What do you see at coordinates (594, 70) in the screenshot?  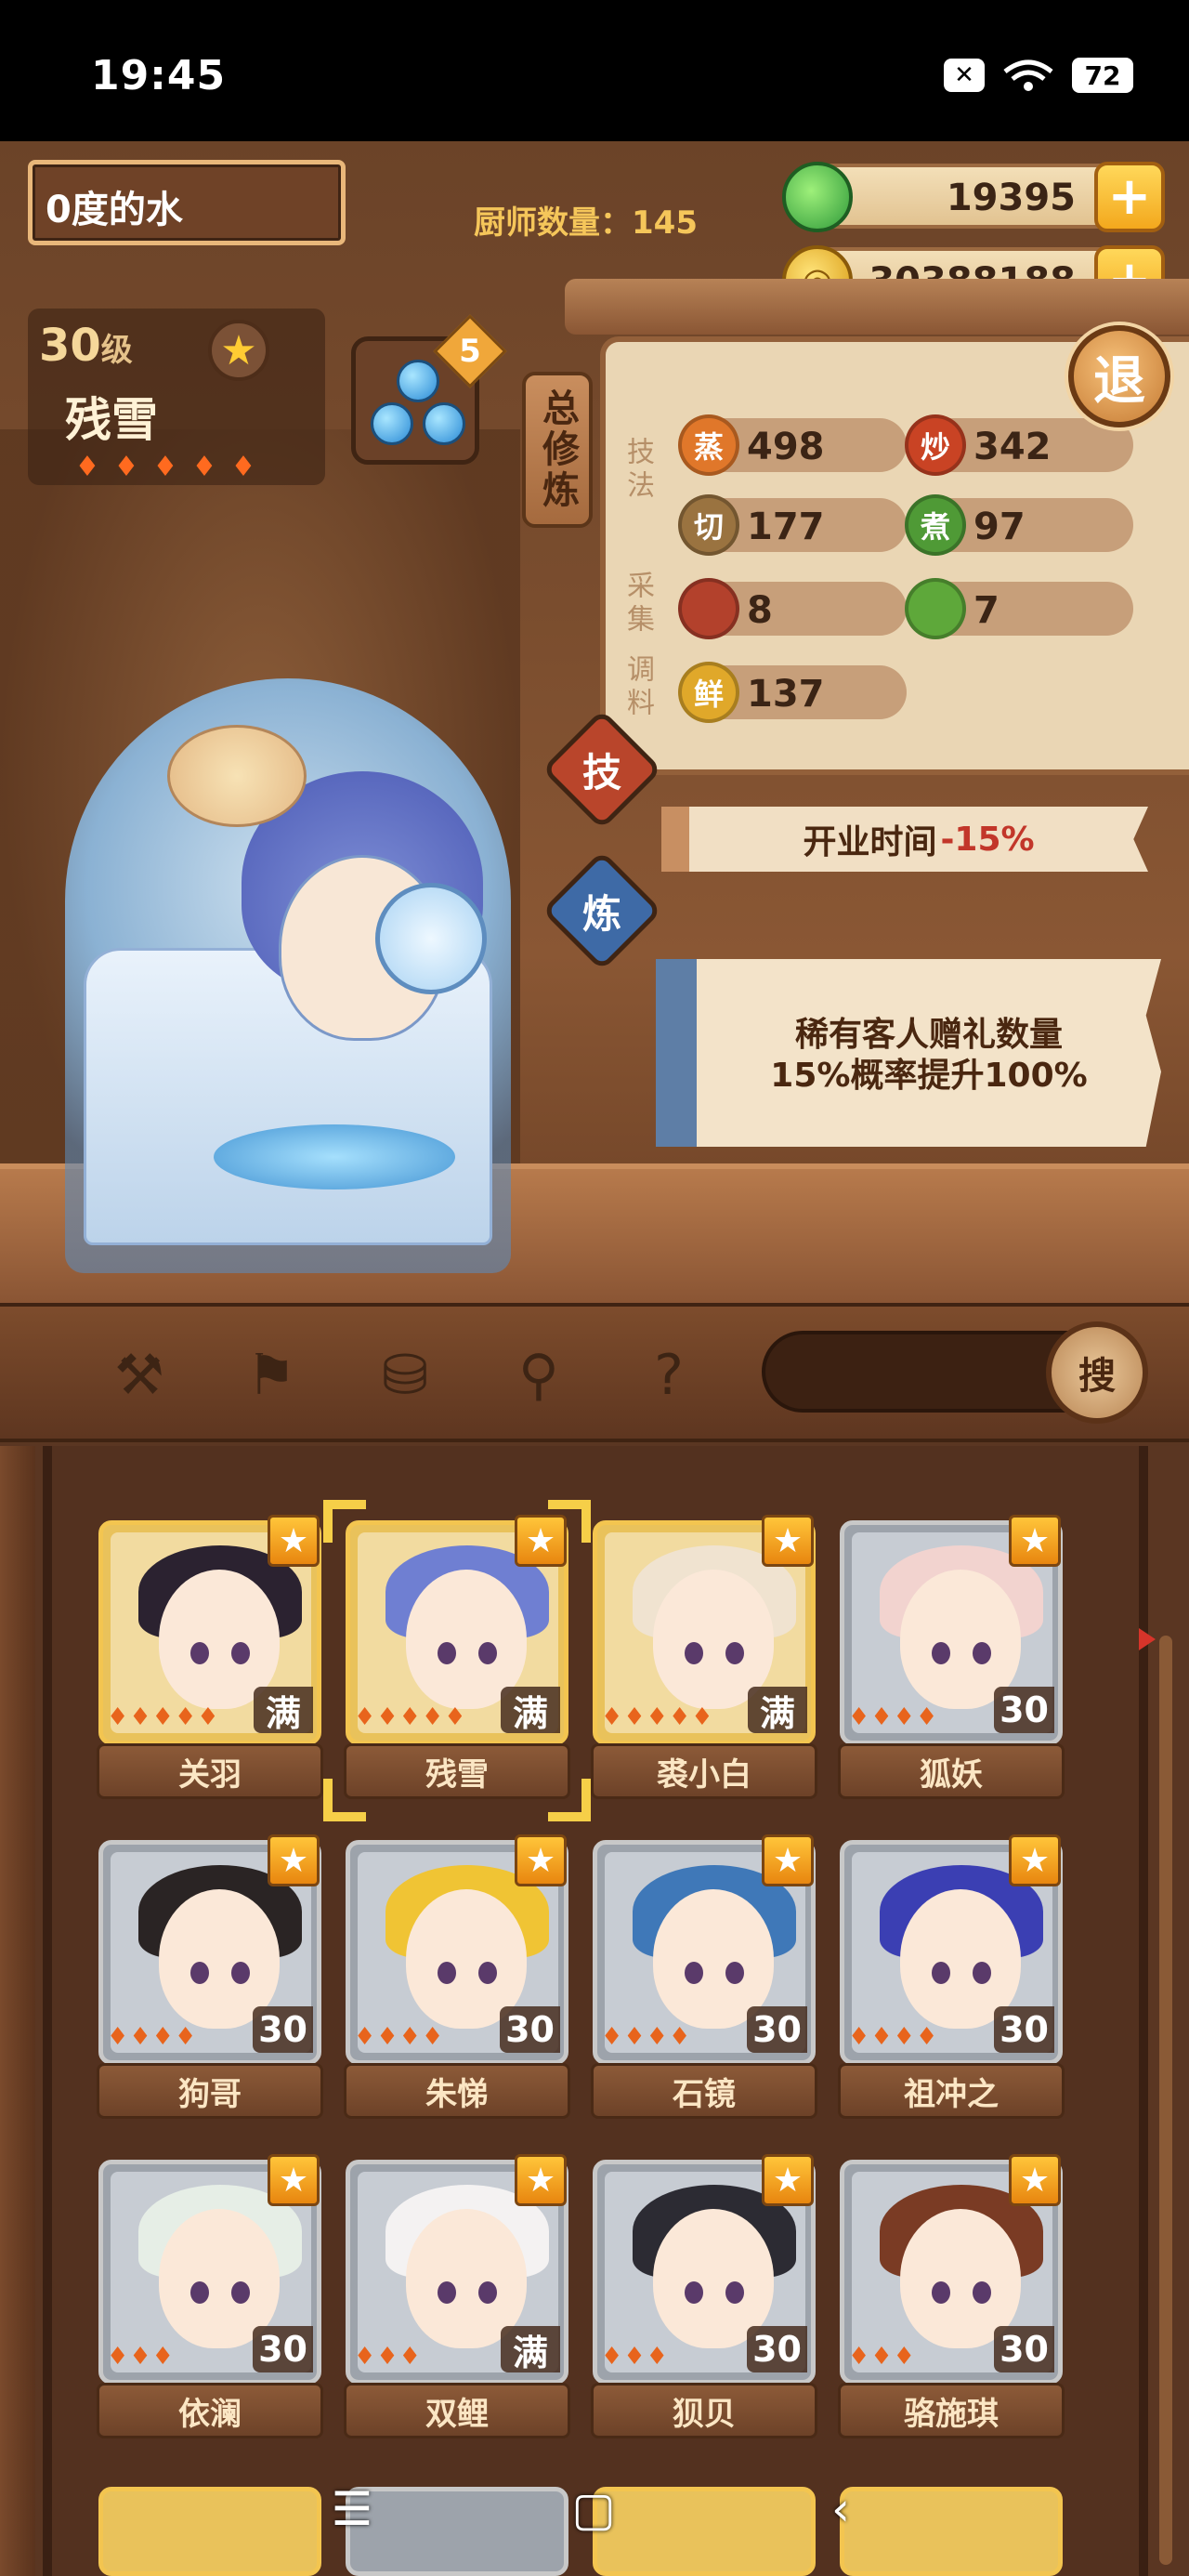 I see `status-bar: 19:45 ✕ 72` at bounding box center [594, 70].